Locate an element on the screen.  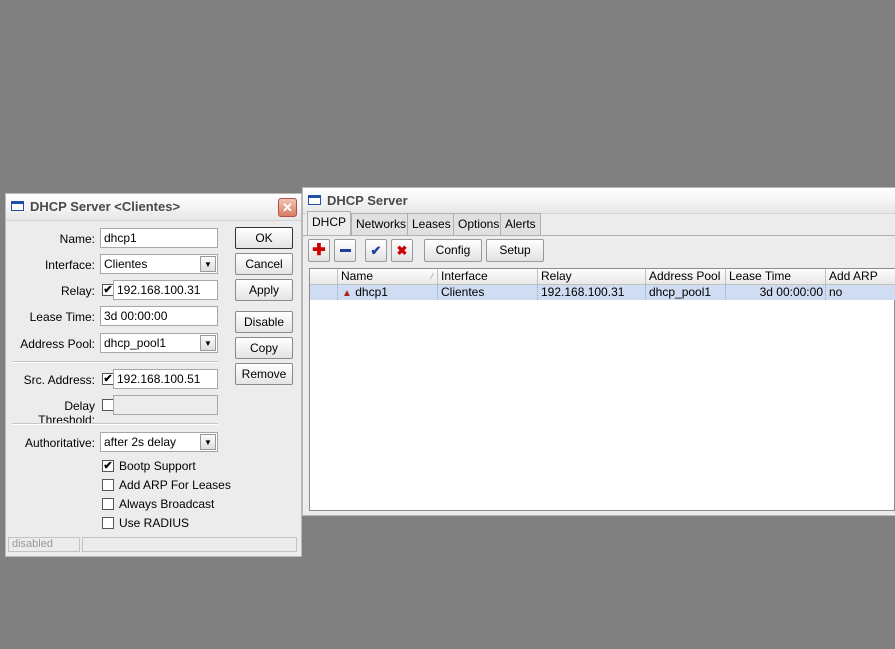
lease-time-field: 3d 00:00:00 is located at coordinates (159, 316).